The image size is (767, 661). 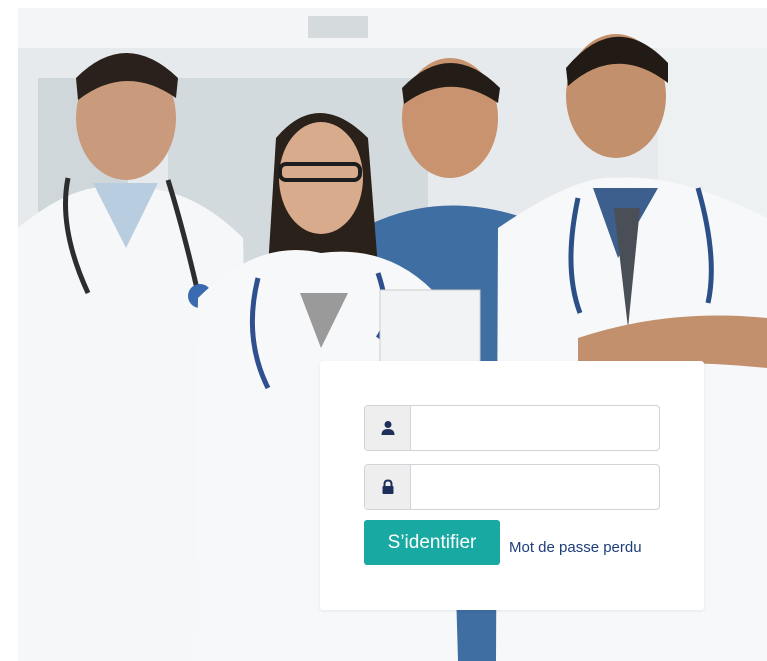 I want to click on login-button: S’identifier, so click(x=432, y=542).